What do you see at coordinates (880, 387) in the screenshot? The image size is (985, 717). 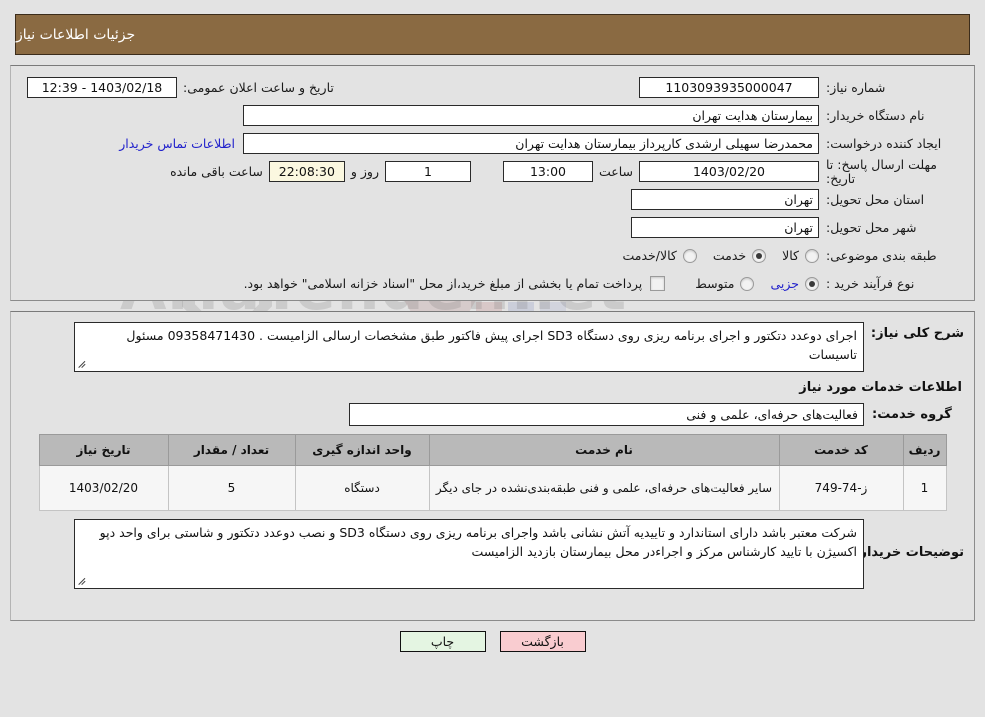 I see `services-section-title: اطلاعات خدمات مورد نیاز` at bounding box center [880, 387].